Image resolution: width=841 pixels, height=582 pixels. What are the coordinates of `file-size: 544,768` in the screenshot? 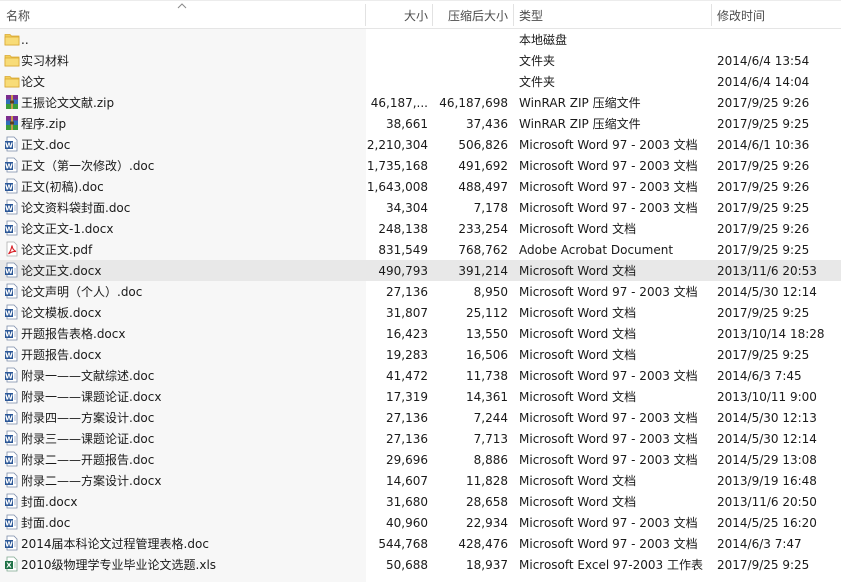 It's located at (403, 544).